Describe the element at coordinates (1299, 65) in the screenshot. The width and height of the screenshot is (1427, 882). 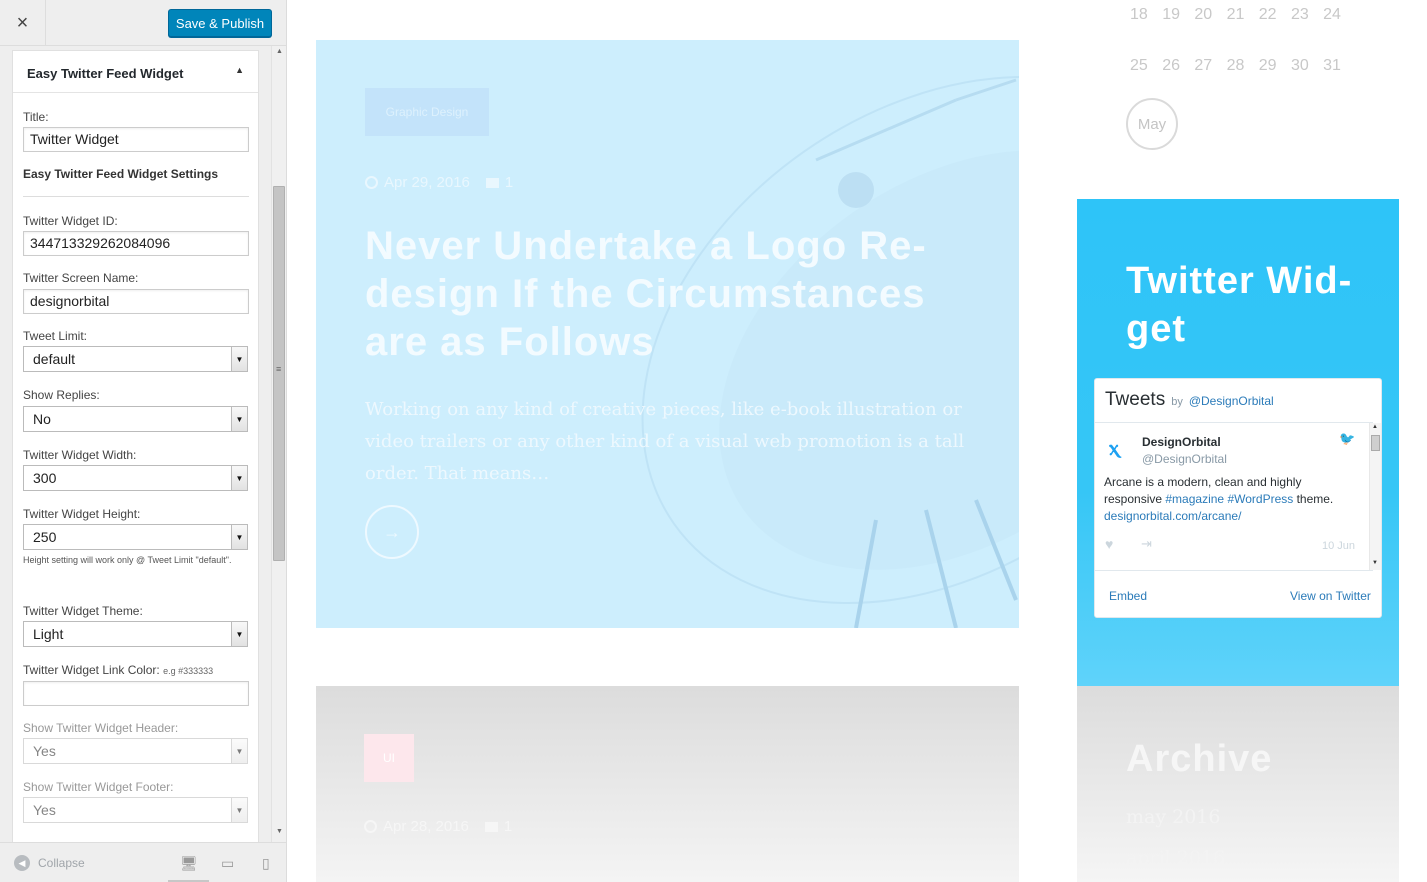
I see `calendar-day: 30` at that location.